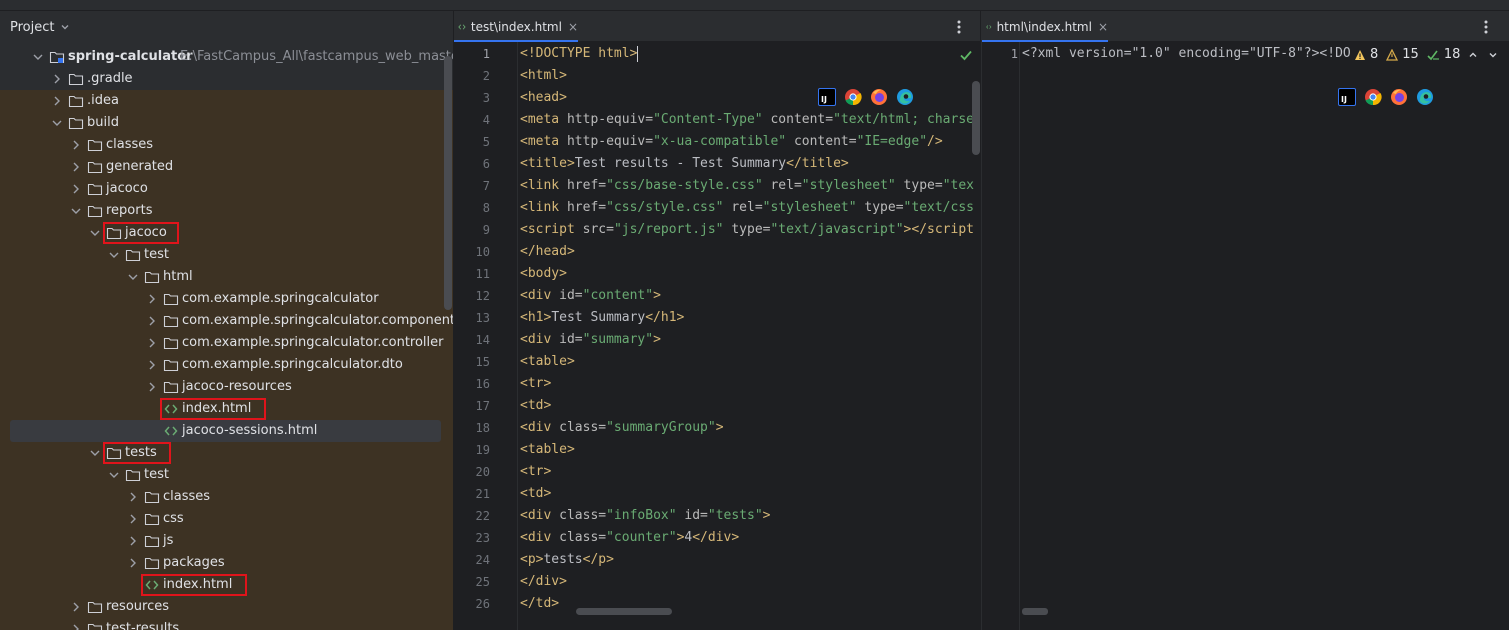 The height and width of the screenshot is (630, 1509). Describe the element at coordinates (250, 430) in the screenshot. I see `tree-item-label: jacoco-sessions.html` at that location.